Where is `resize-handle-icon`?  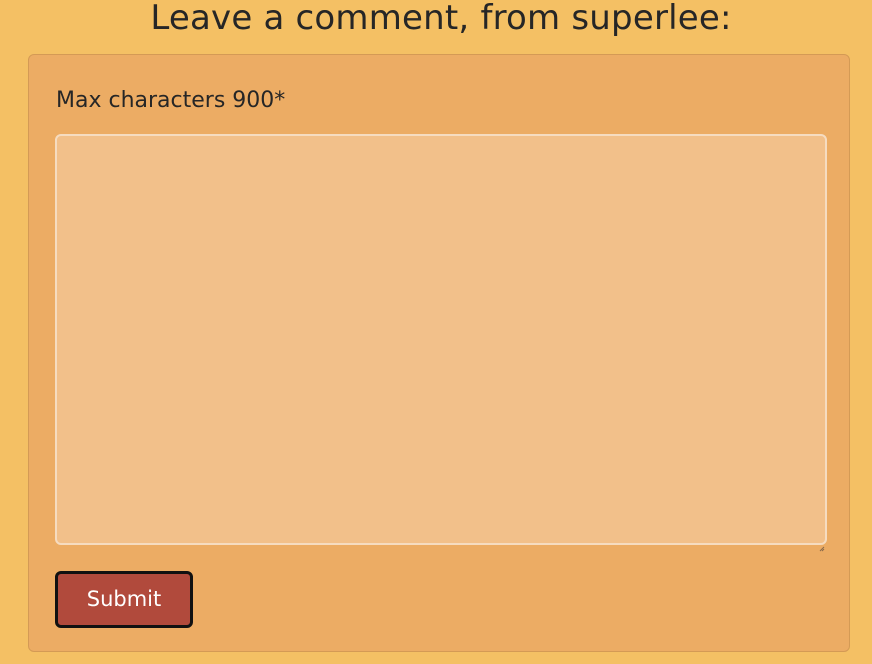 resize-handle-icon is located at coordinates (822, 544).